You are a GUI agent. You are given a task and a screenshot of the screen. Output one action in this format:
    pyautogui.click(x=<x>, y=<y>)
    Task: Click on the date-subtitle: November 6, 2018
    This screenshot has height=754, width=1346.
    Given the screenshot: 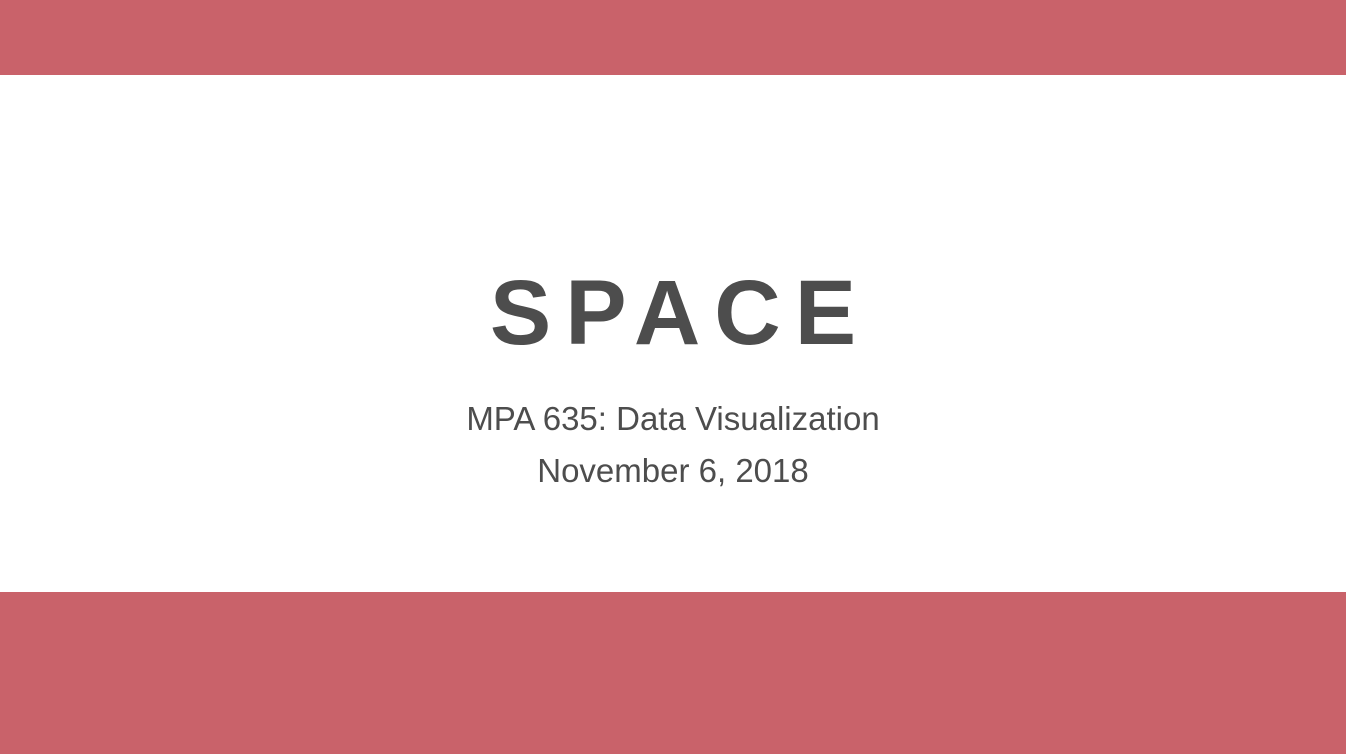 What is the action you would take?
    pyautogui.click(x=673, y=470)
    